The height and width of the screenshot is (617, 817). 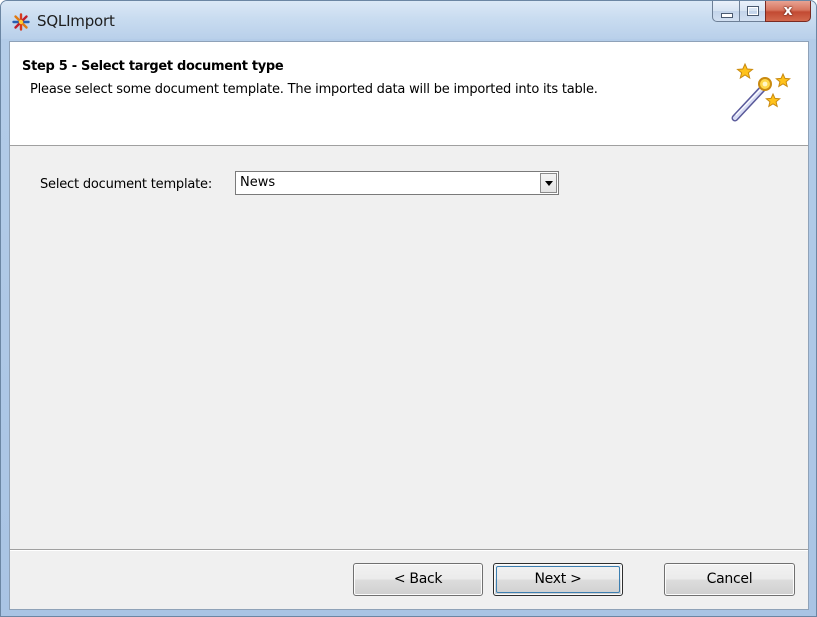 I want to click on maximize-icon, so click(x=753, y=11).